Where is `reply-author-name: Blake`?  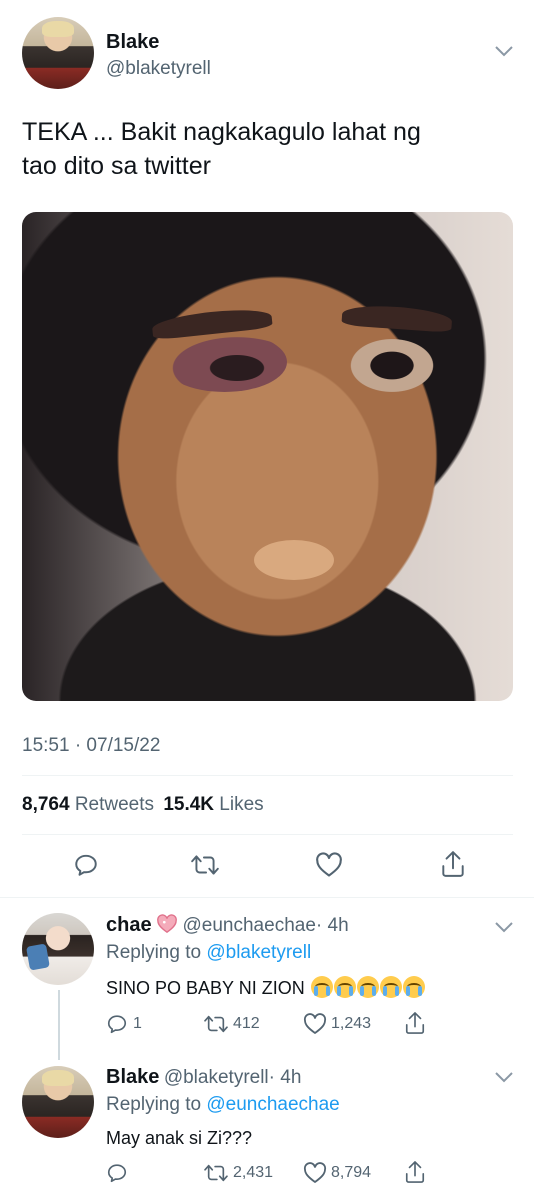
reply-author-name: Blake is located at coordinates (132, 1077).